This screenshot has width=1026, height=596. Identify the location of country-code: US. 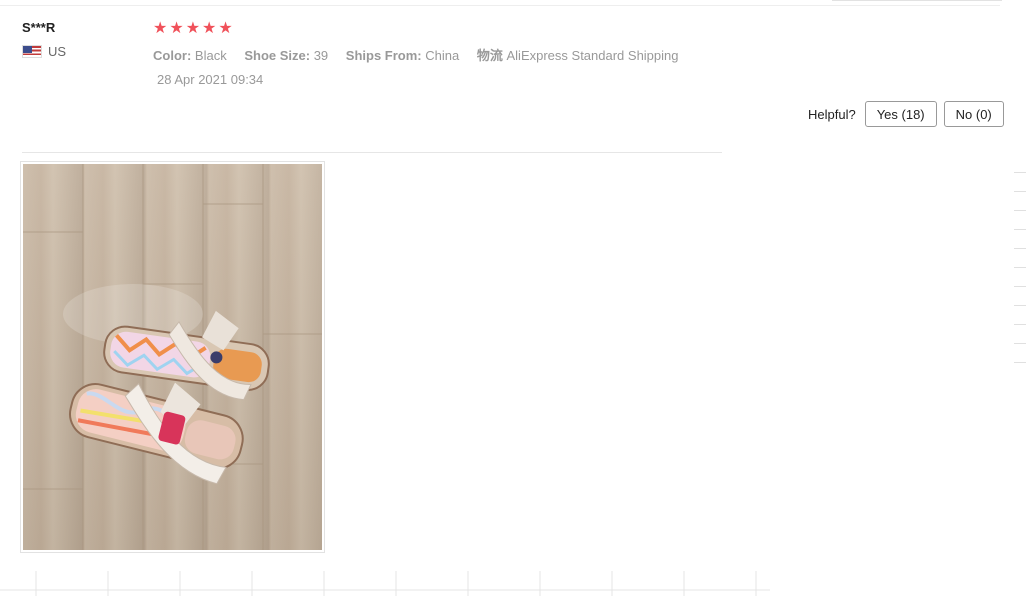
(57, 51).